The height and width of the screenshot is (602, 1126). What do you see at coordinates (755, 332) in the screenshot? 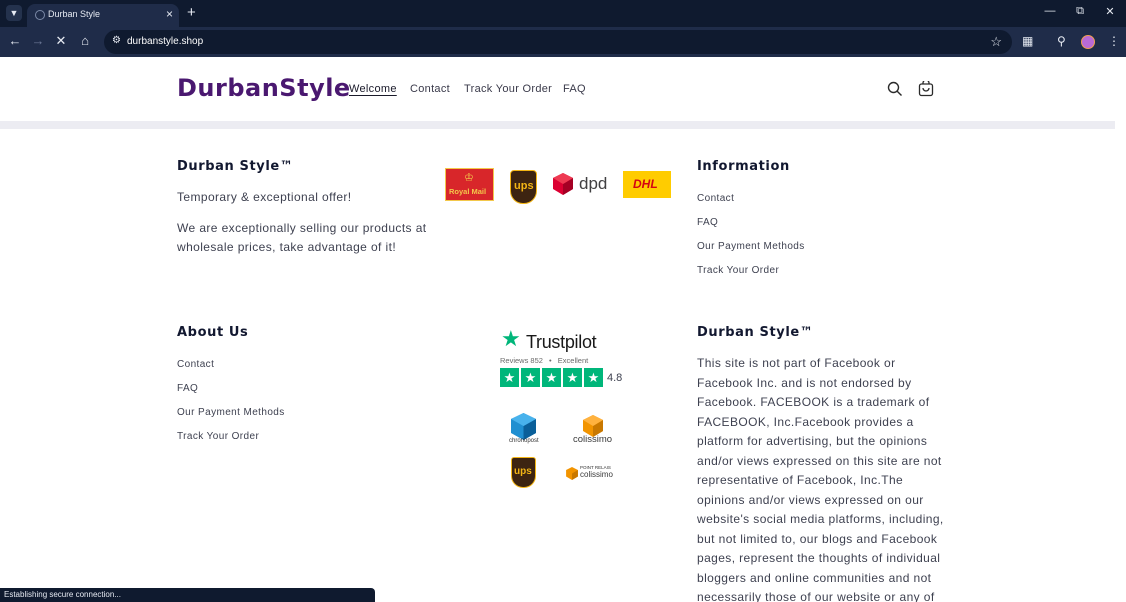
I see `disclaimer-heading: Durban Style™` at bounding box center [755, 332].